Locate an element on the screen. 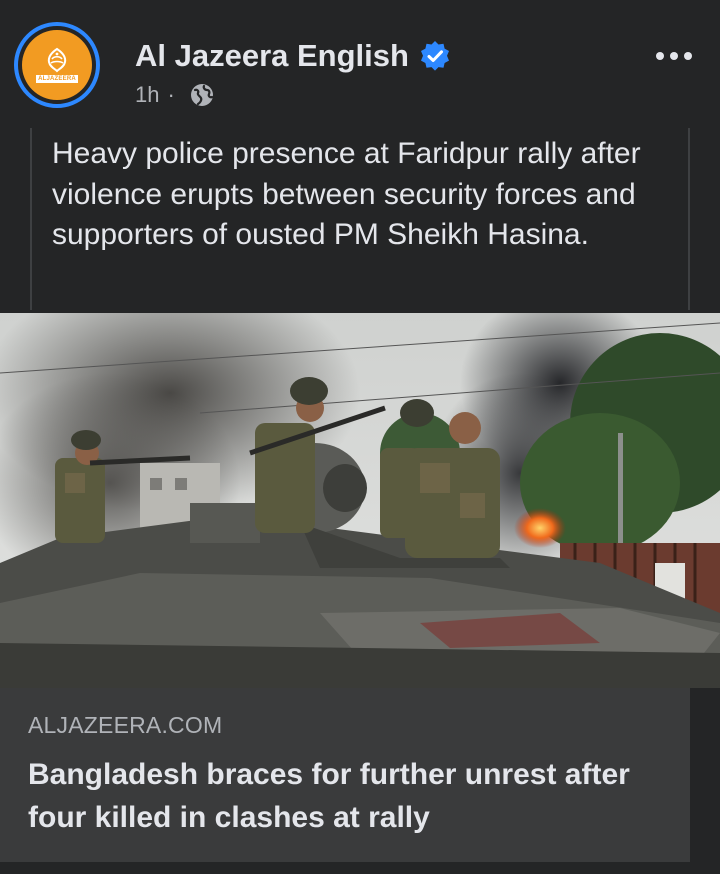 The height and width of the screenshot is (874, 720). post-header: ALJAZEERA Al Jazeera English 1h · is located at coordinates (360, 64).